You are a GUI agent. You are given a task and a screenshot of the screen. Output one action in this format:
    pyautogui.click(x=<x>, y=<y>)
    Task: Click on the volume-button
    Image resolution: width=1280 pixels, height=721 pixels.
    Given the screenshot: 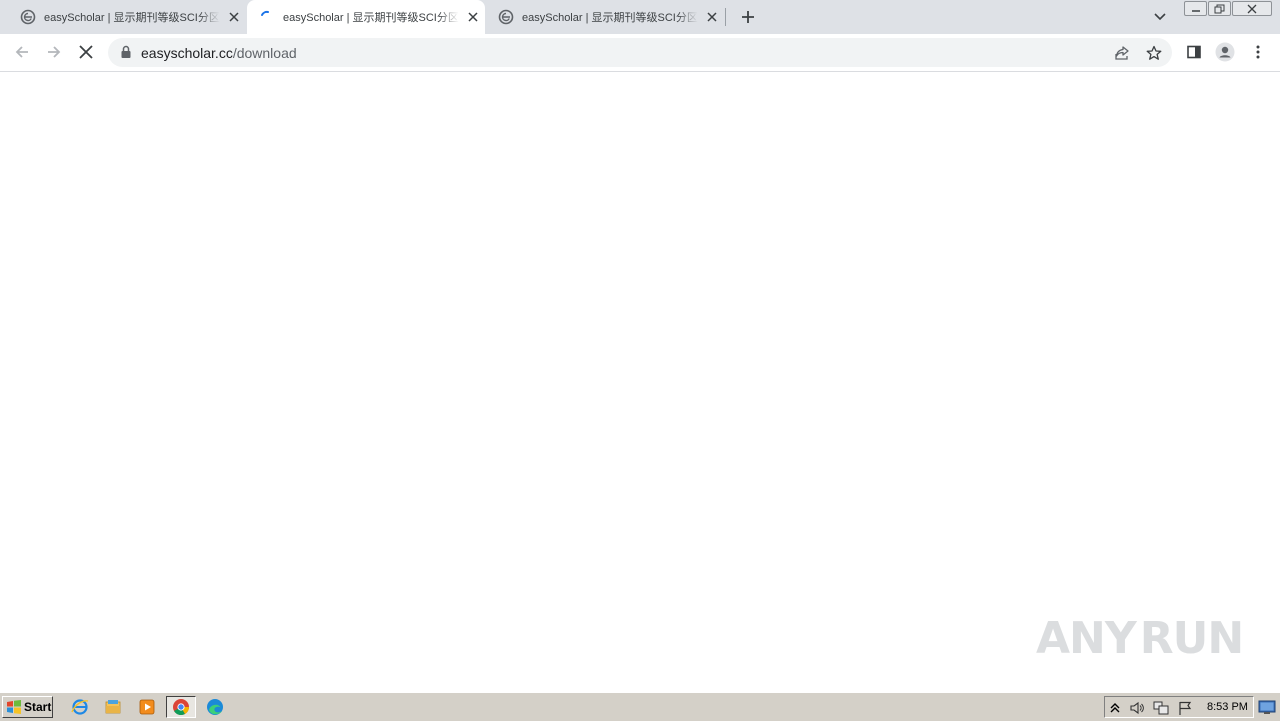 What is the action you would take?
    pyautogui.click(x=1137, y=708)
    